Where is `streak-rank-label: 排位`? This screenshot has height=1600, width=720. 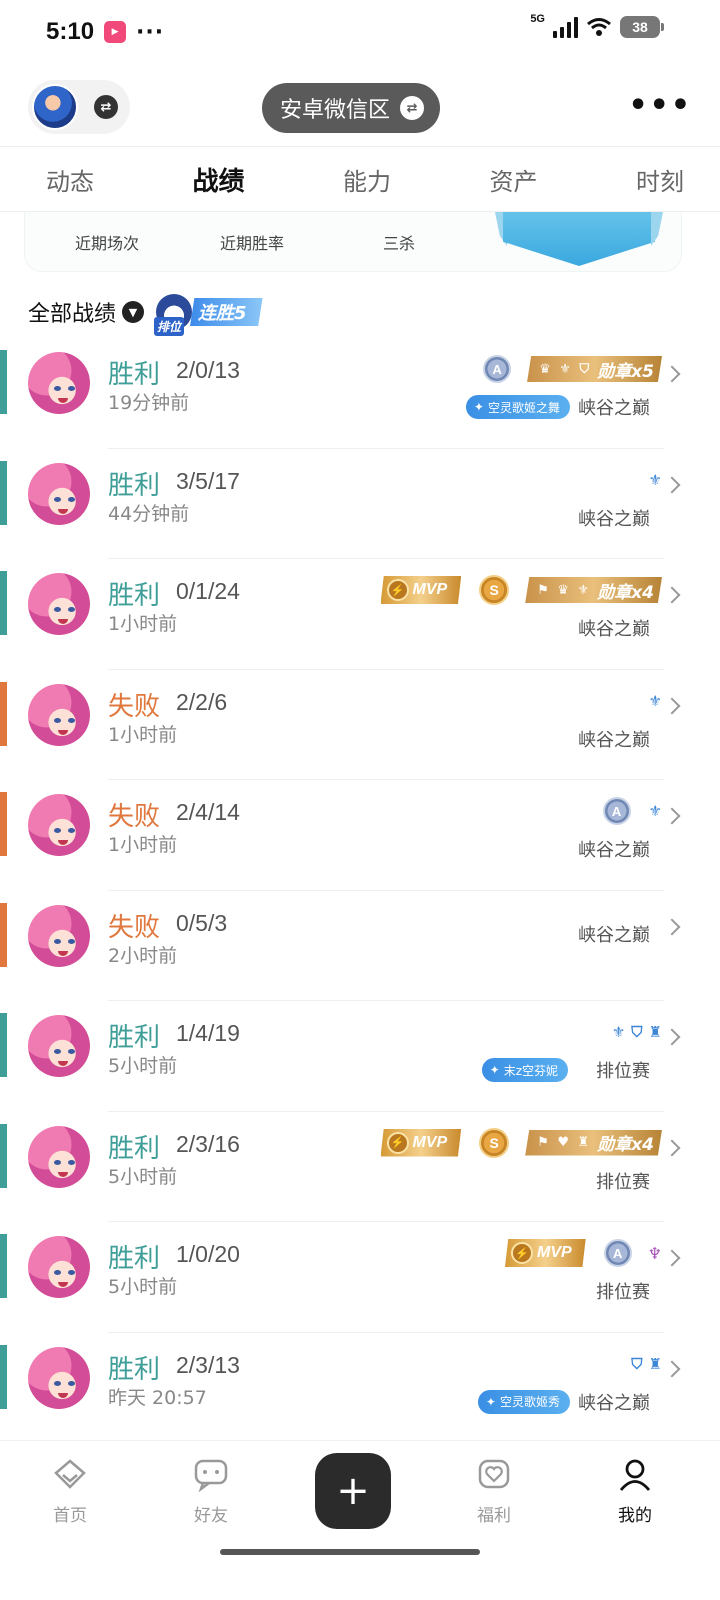
streak-rank-label: 排位 is located at coordinates (169, 326).